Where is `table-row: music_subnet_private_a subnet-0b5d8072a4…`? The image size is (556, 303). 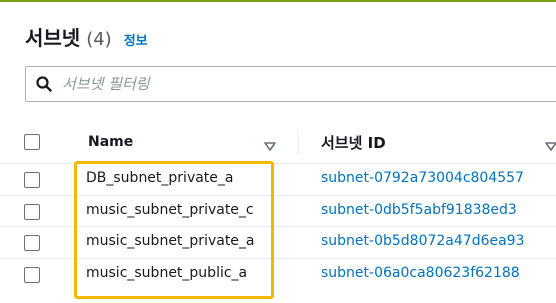
table-row: music_subnet_private_a subnet-0b5d8072a4… is located at coordinates (278, 243).